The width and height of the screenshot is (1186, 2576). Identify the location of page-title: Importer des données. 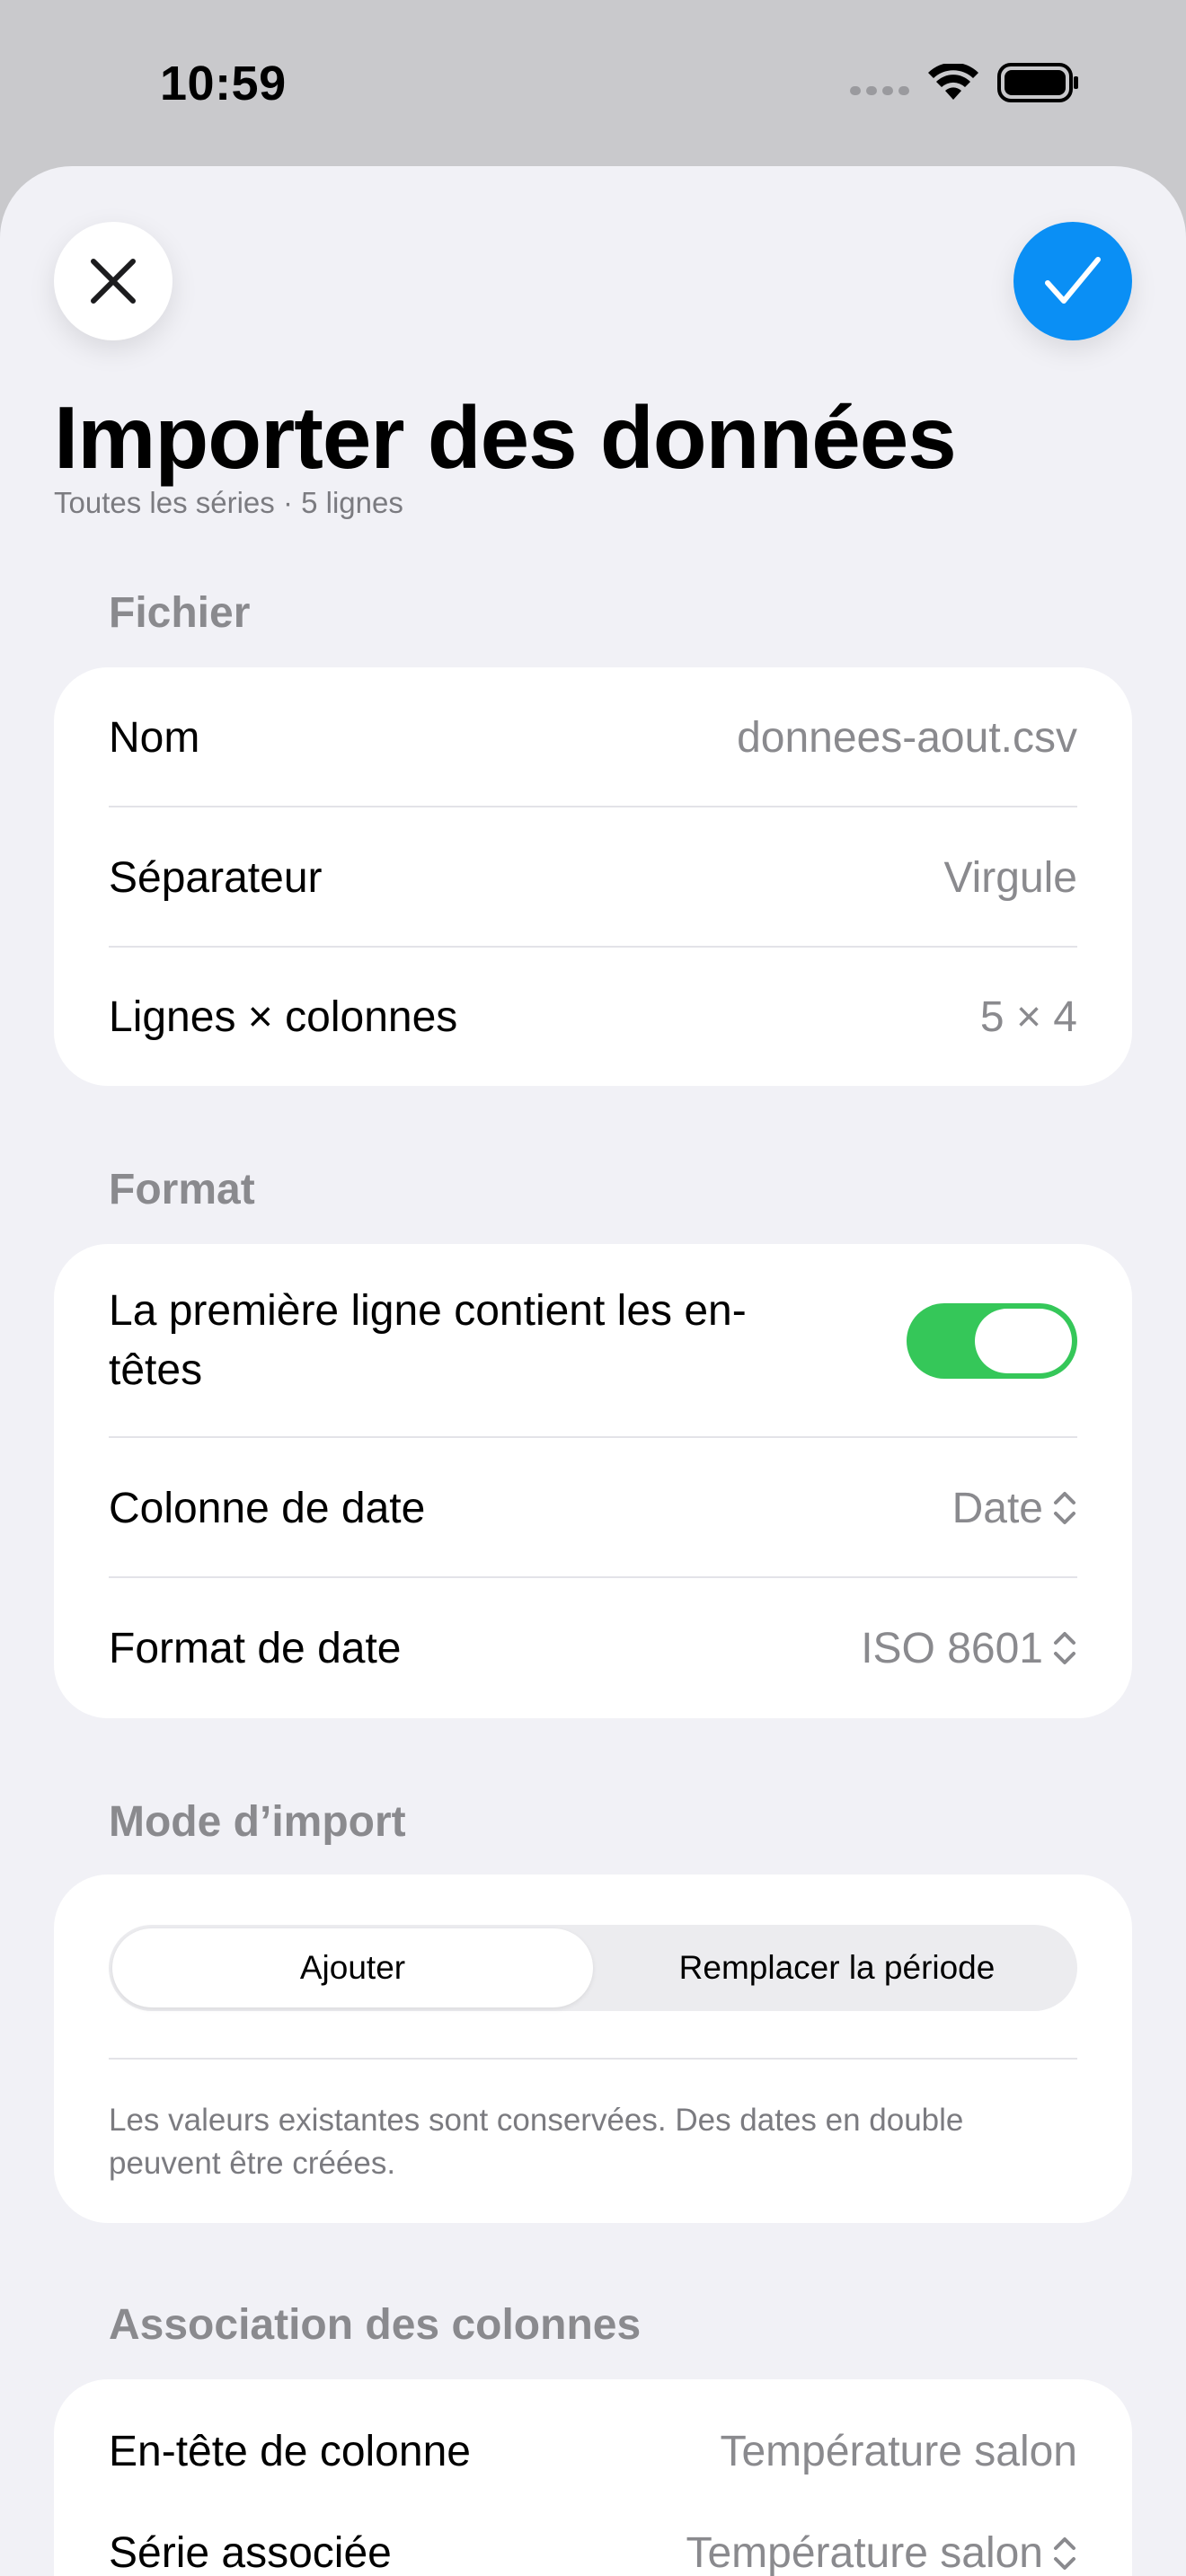
(505, 437).